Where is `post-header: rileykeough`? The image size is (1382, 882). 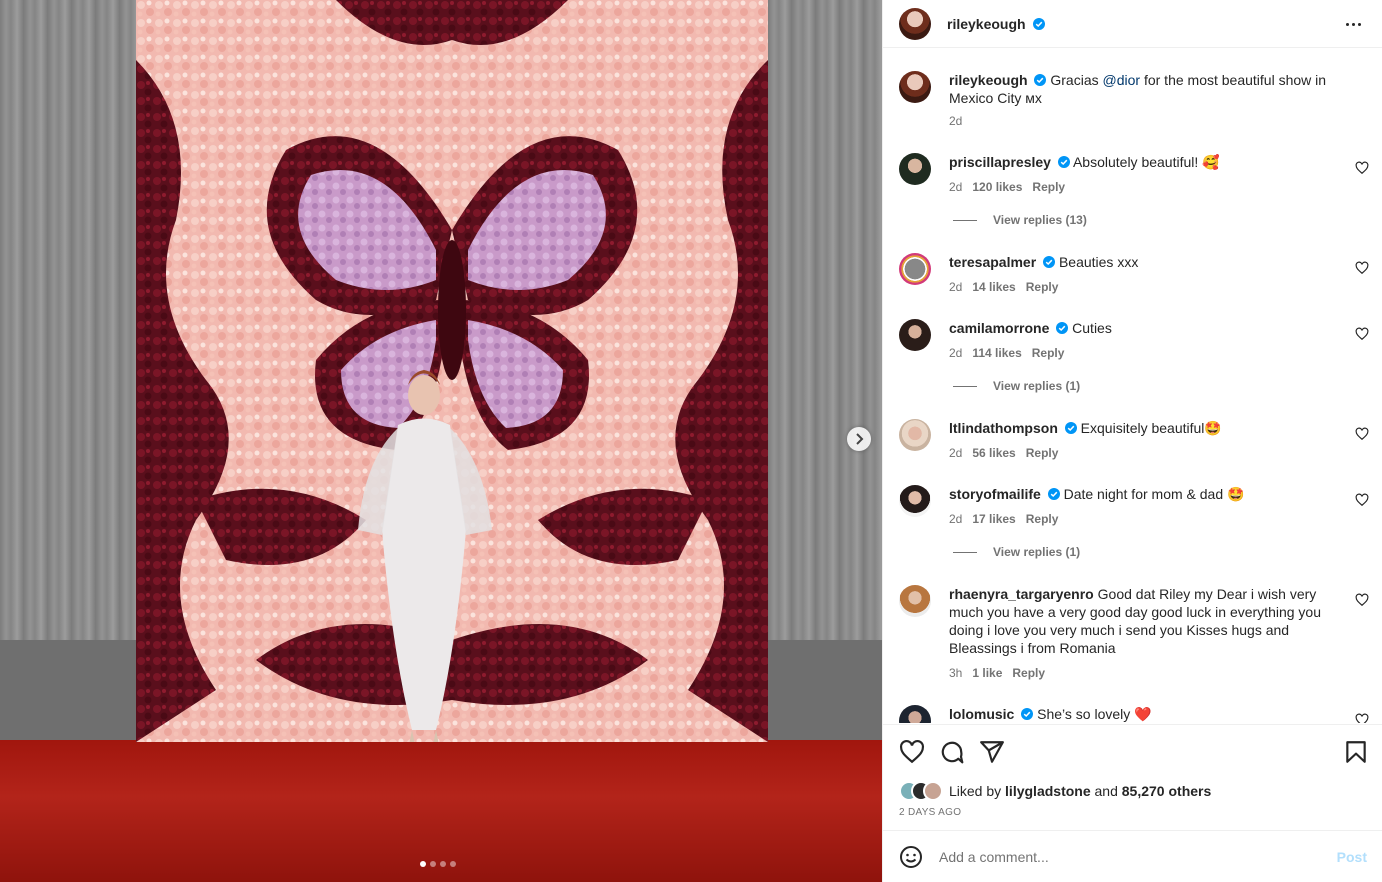 post-header: rileykeough is located at coordinates (1132, 24).